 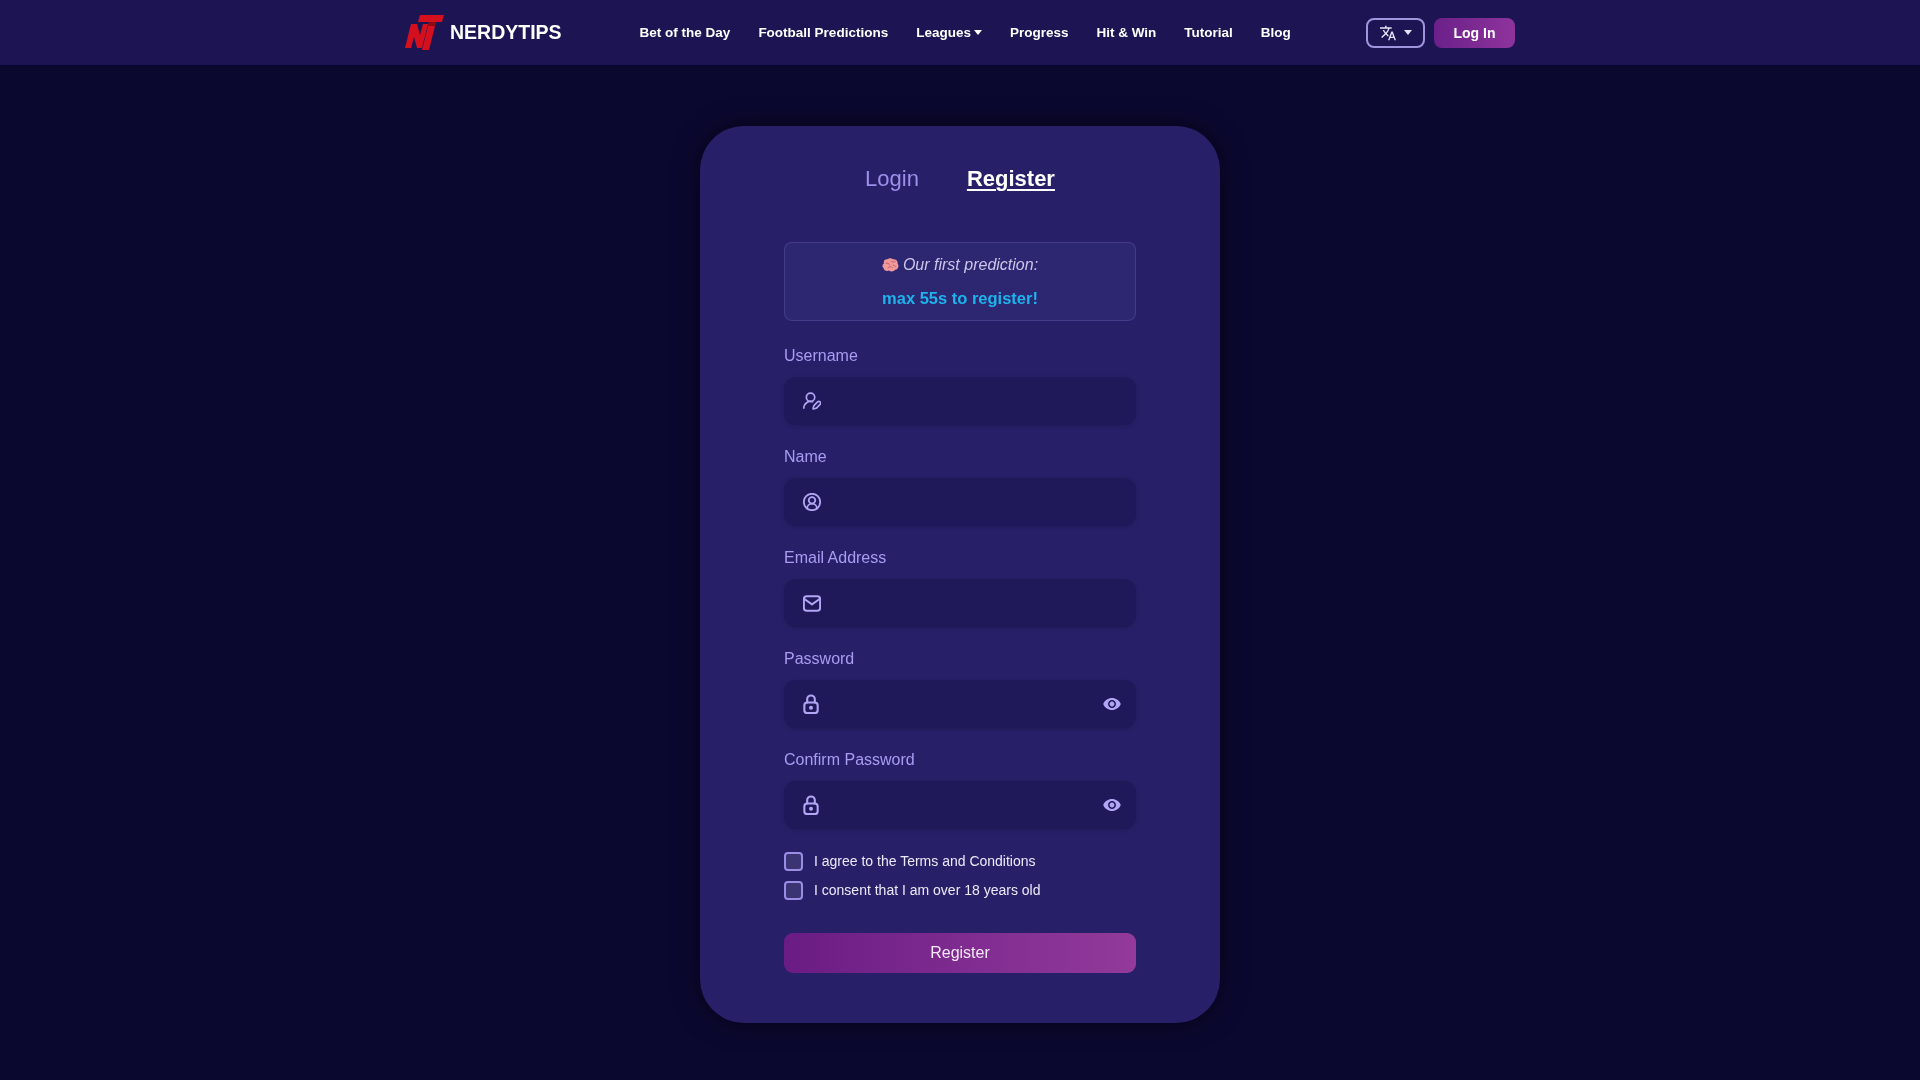 I want to click on nav-link: Football Predictions, so click(x=823, y=32).